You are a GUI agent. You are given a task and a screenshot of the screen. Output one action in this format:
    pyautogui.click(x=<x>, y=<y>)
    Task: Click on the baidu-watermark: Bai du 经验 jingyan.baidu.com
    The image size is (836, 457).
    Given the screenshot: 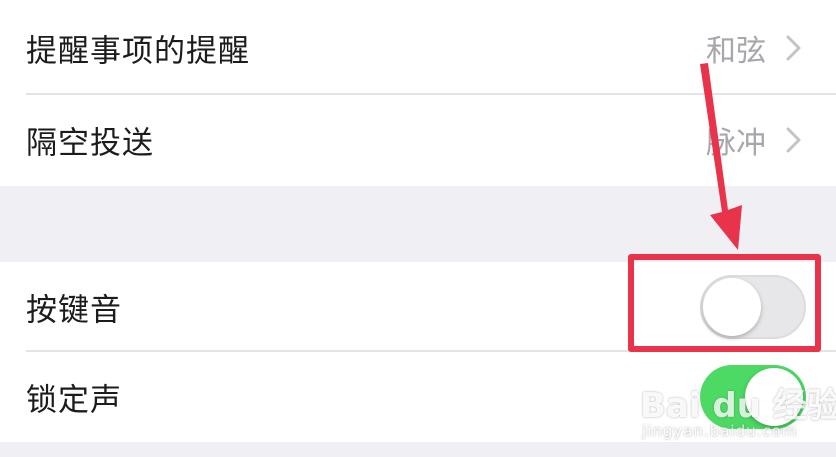 What is the action you would take?
    pyautogui.click(x=738, y=413)
    